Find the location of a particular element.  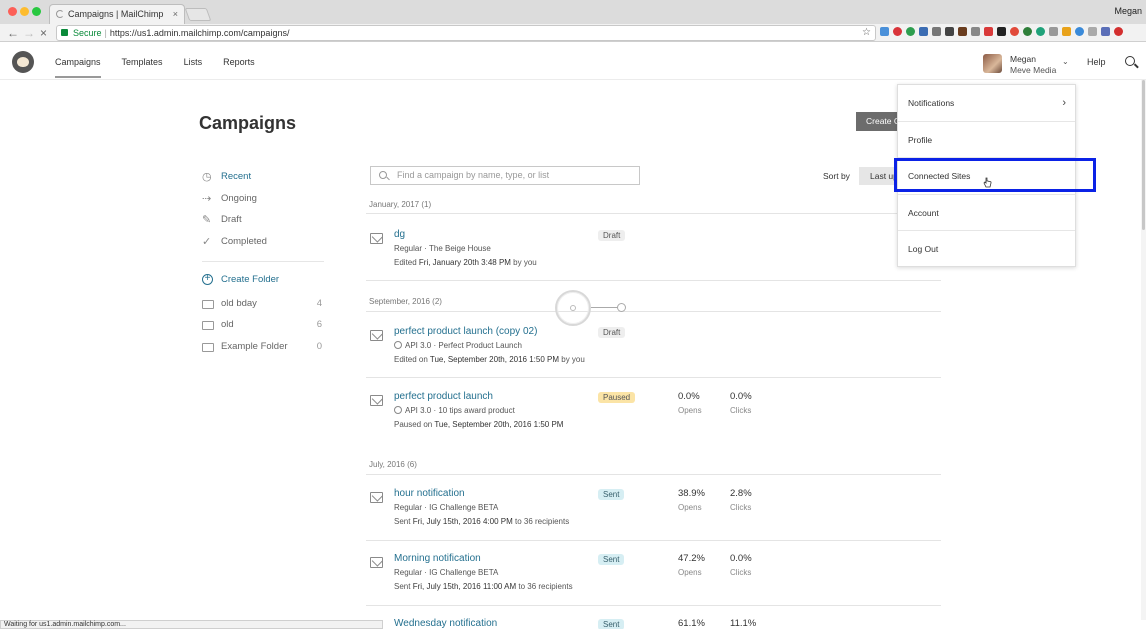

help-link: Help is located at coordinates (1096, 62).